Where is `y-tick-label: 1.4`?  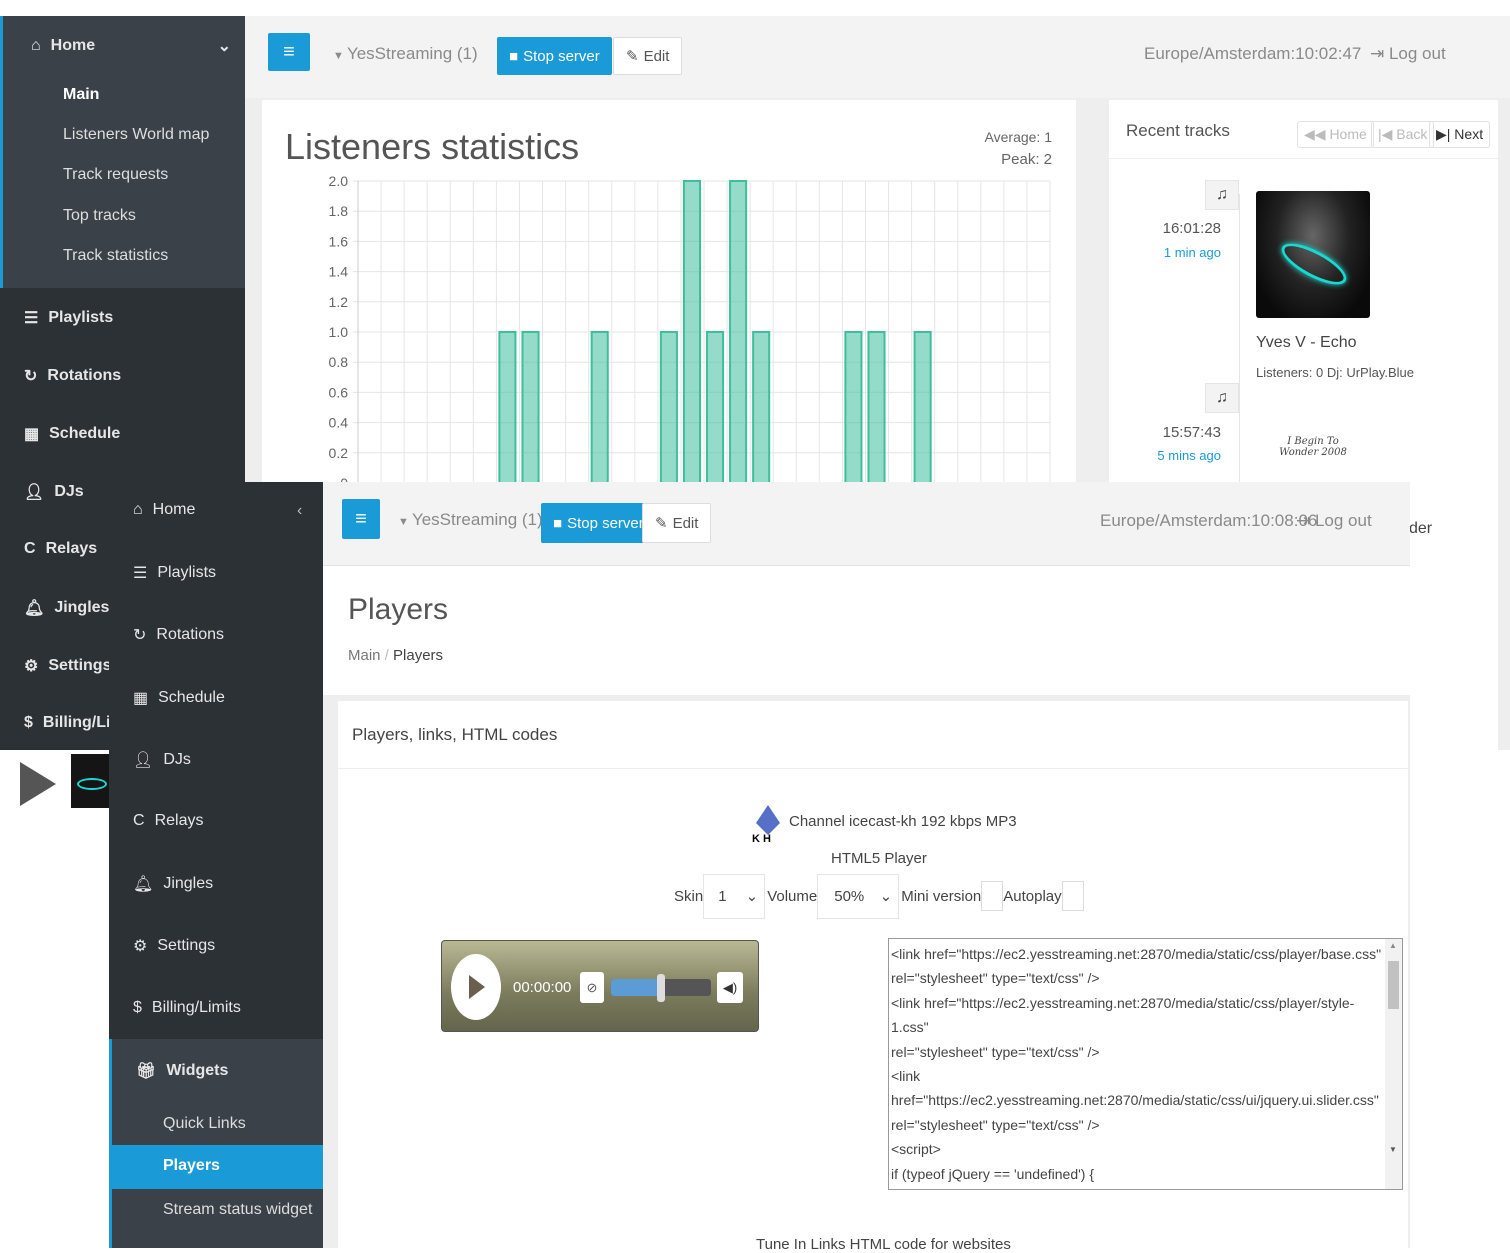 y-tick-label: 1.4 is located at coordinates (339, 272).